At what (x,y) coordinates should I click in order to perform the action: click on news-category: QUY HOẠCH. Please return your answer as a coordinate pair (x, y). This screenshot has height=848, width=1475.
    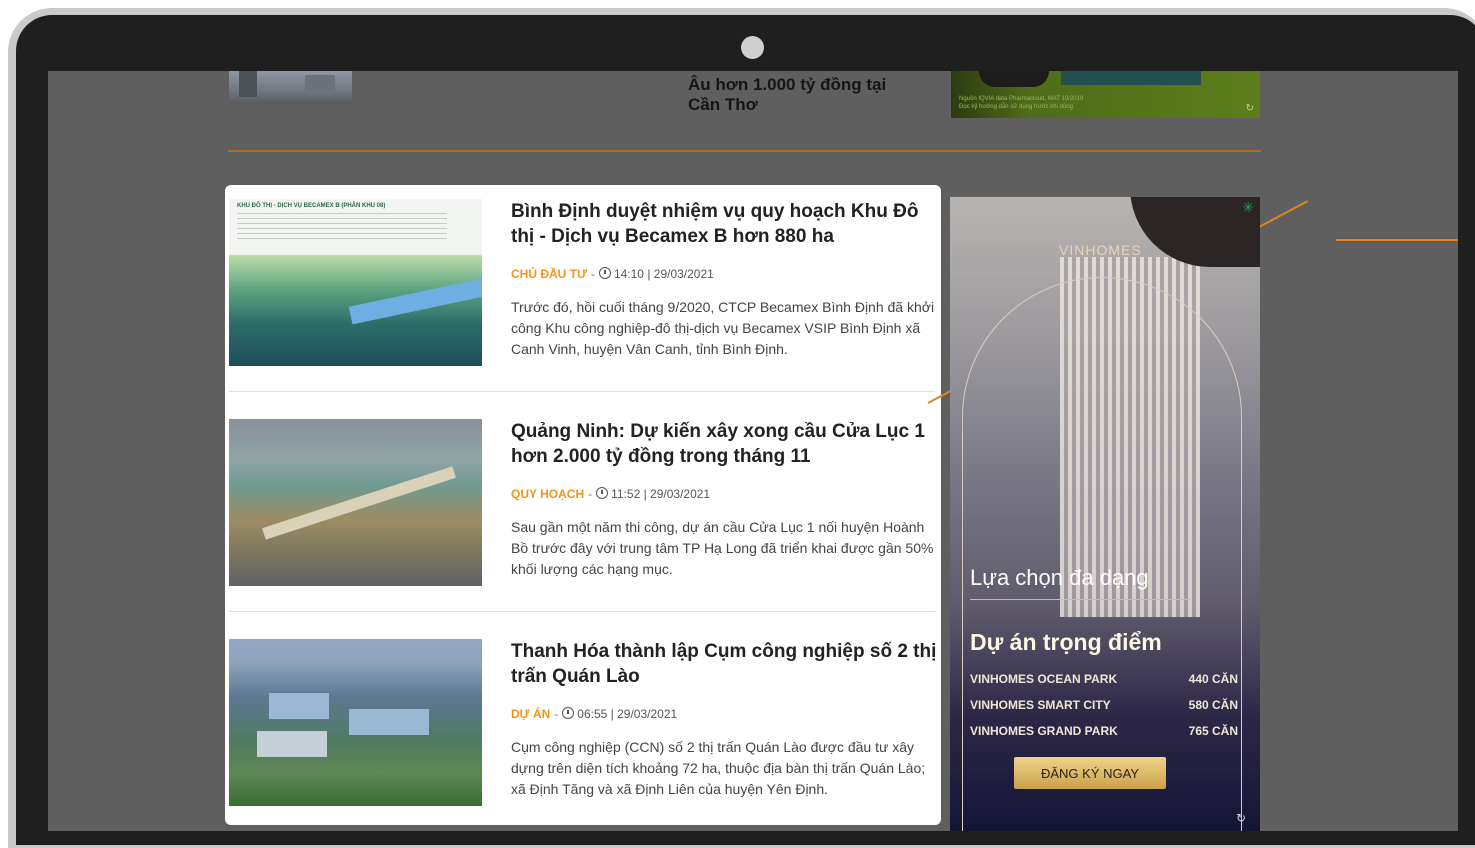
    Looking at the image, I should click on (547, 494).